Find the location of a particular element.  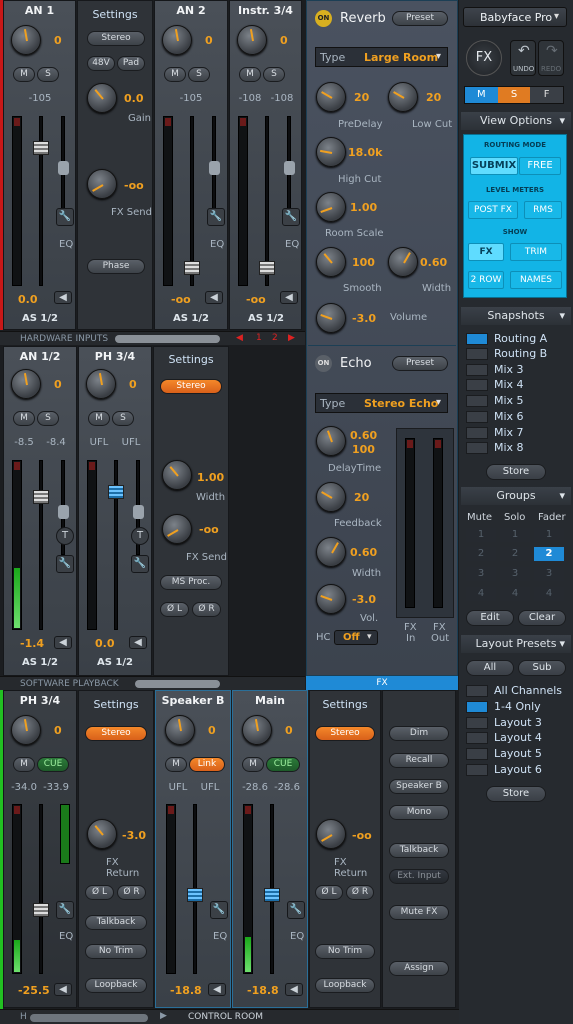

stereo-button: Stereo is located at coordinates (191, 386).